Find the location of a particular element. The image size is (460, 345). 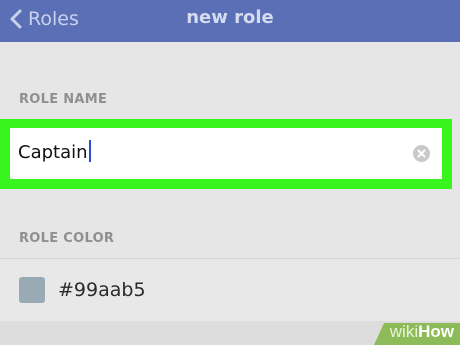

page-title: new role is located at coordinates (230, 17).